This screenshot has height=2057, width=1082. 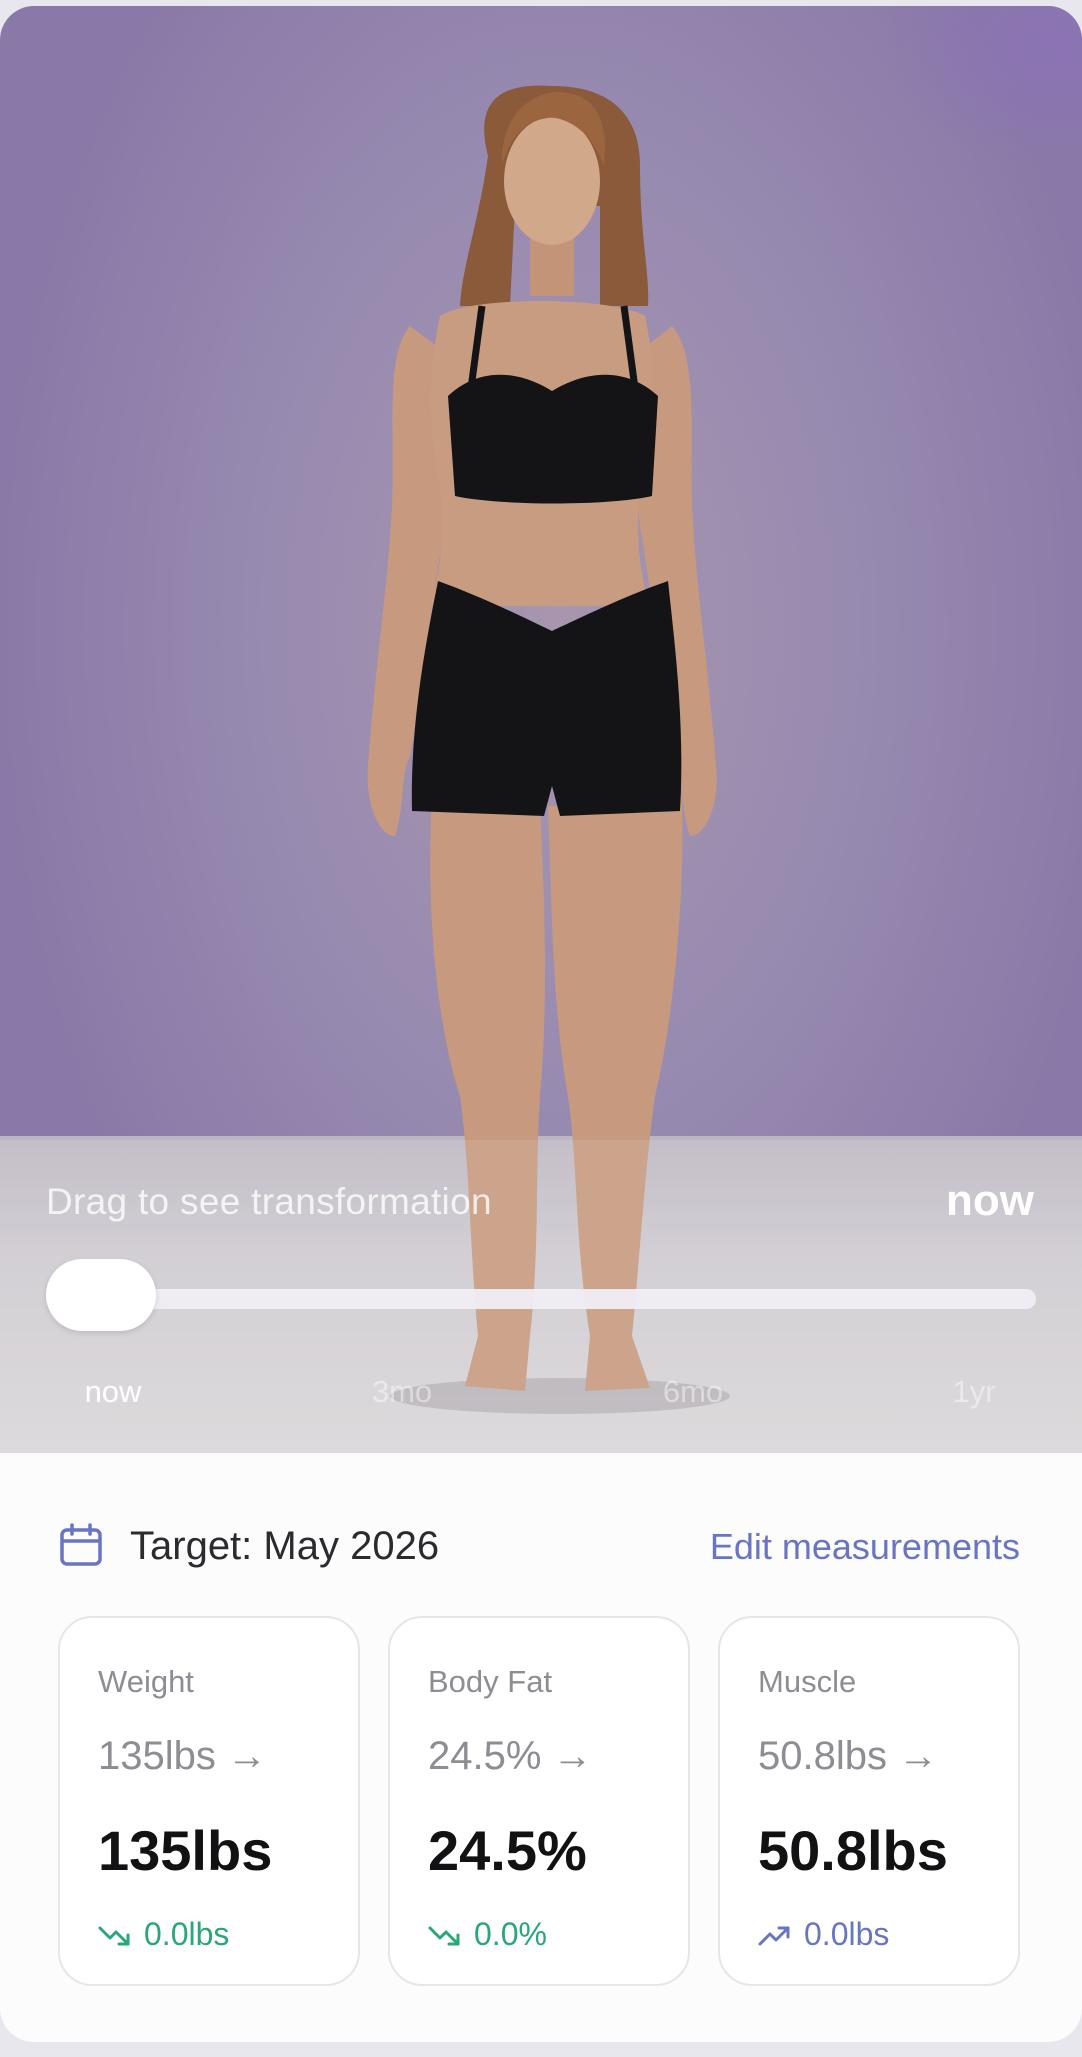 I want to click on stat-target-value: 24.5%, so click(x=507, y=1850).